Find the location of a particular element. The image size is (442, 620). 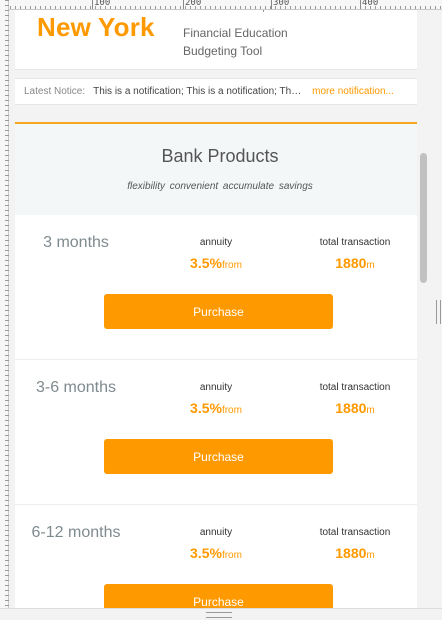

product-period: 3-6 months is located at coordinates (76, 387).